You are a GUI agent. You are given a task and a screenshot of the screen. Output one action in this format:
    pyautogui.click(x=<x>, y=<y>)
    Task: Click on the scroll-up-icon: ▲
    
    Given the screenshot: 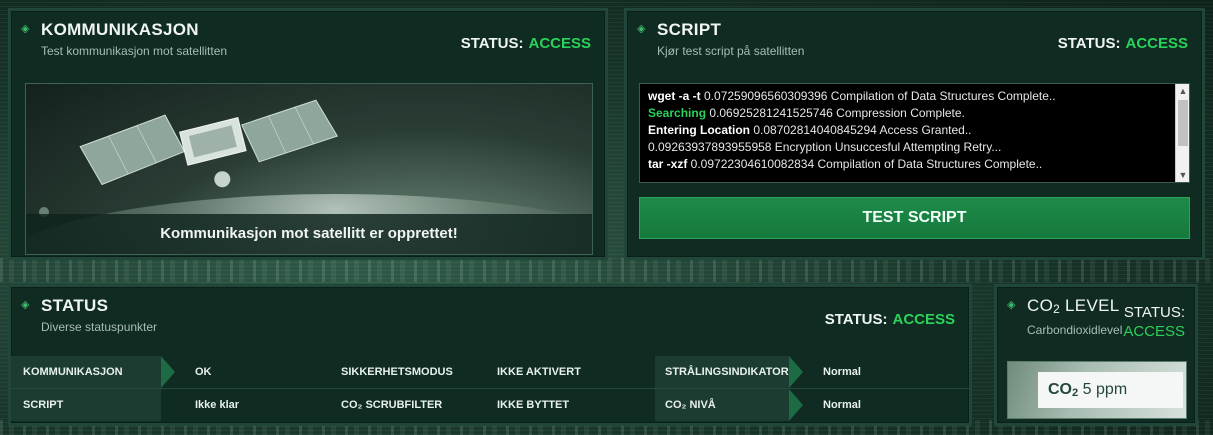 What is the action you would take?
    pyautogui.click(x=1182, y=91)
    